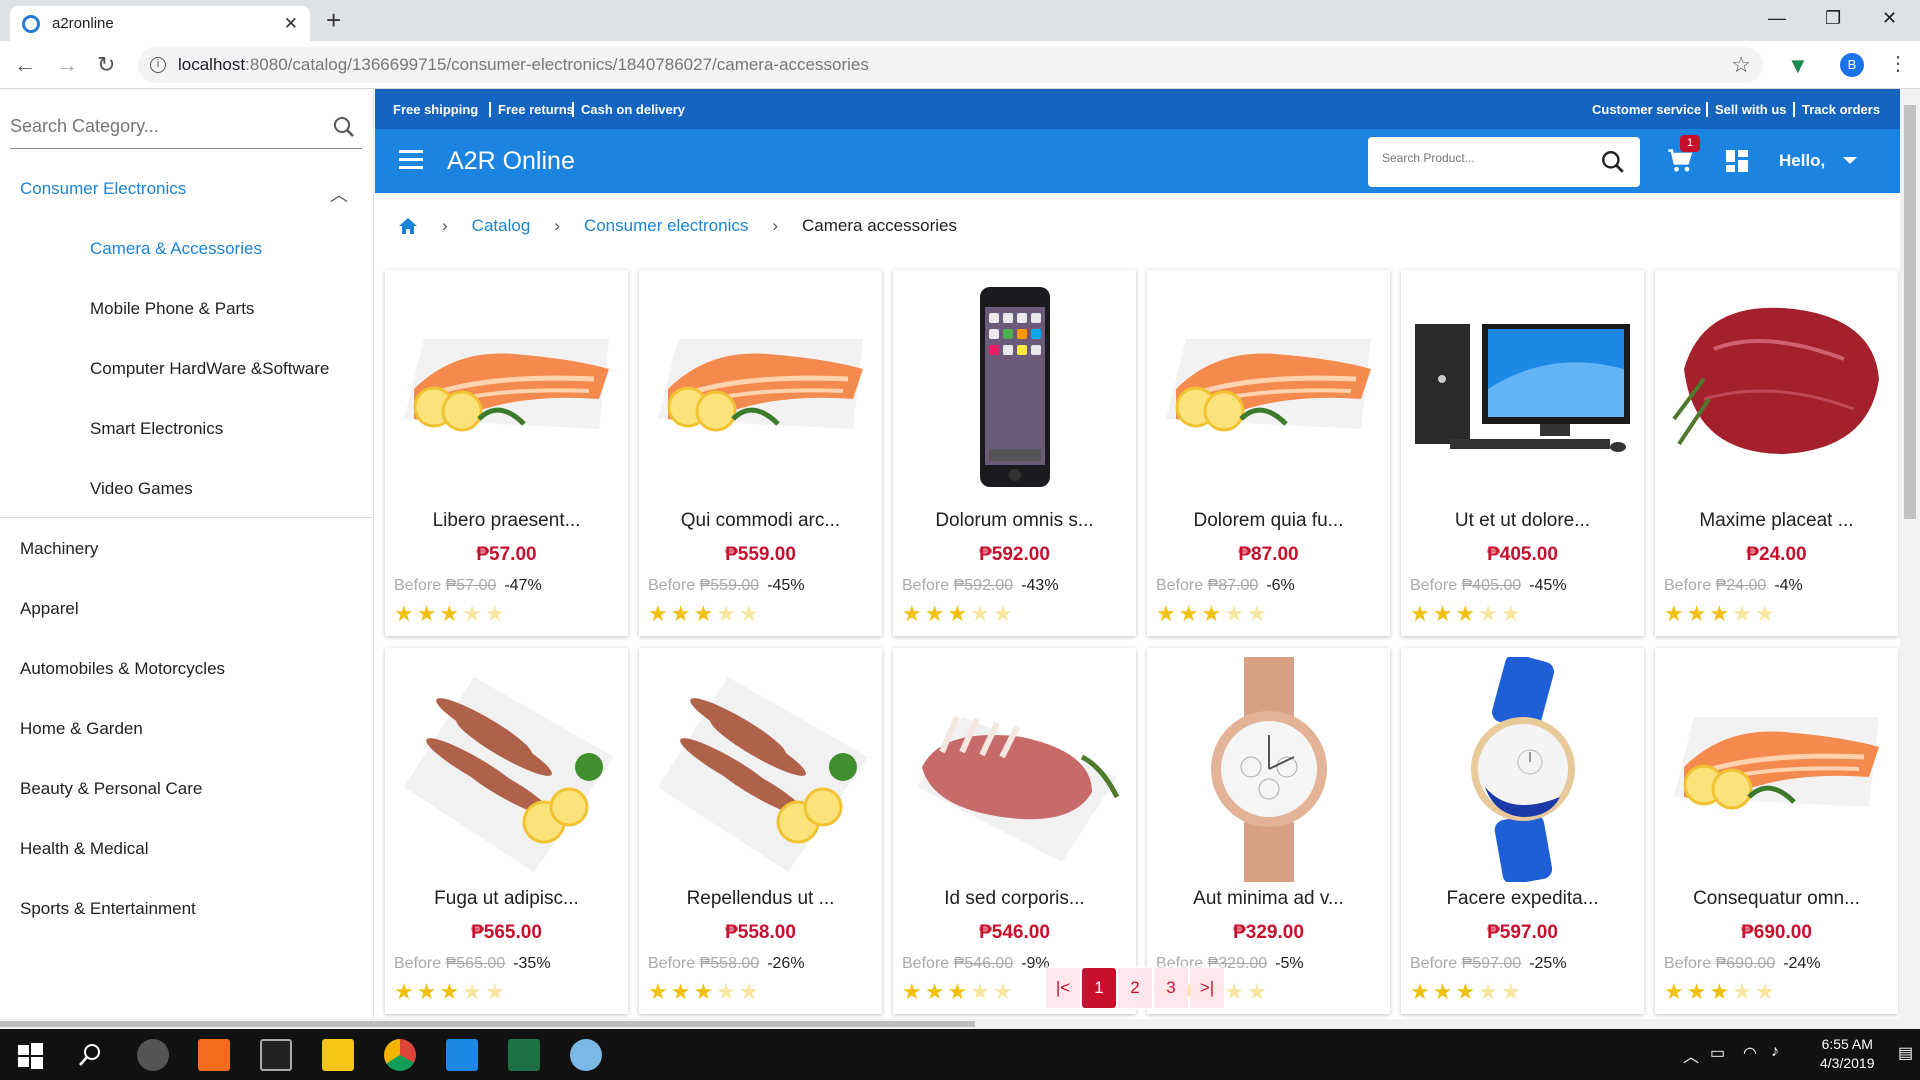  Describe the element at coordinates (59, 549) in the screenshot. I see `category-item: Machinery` at that location.